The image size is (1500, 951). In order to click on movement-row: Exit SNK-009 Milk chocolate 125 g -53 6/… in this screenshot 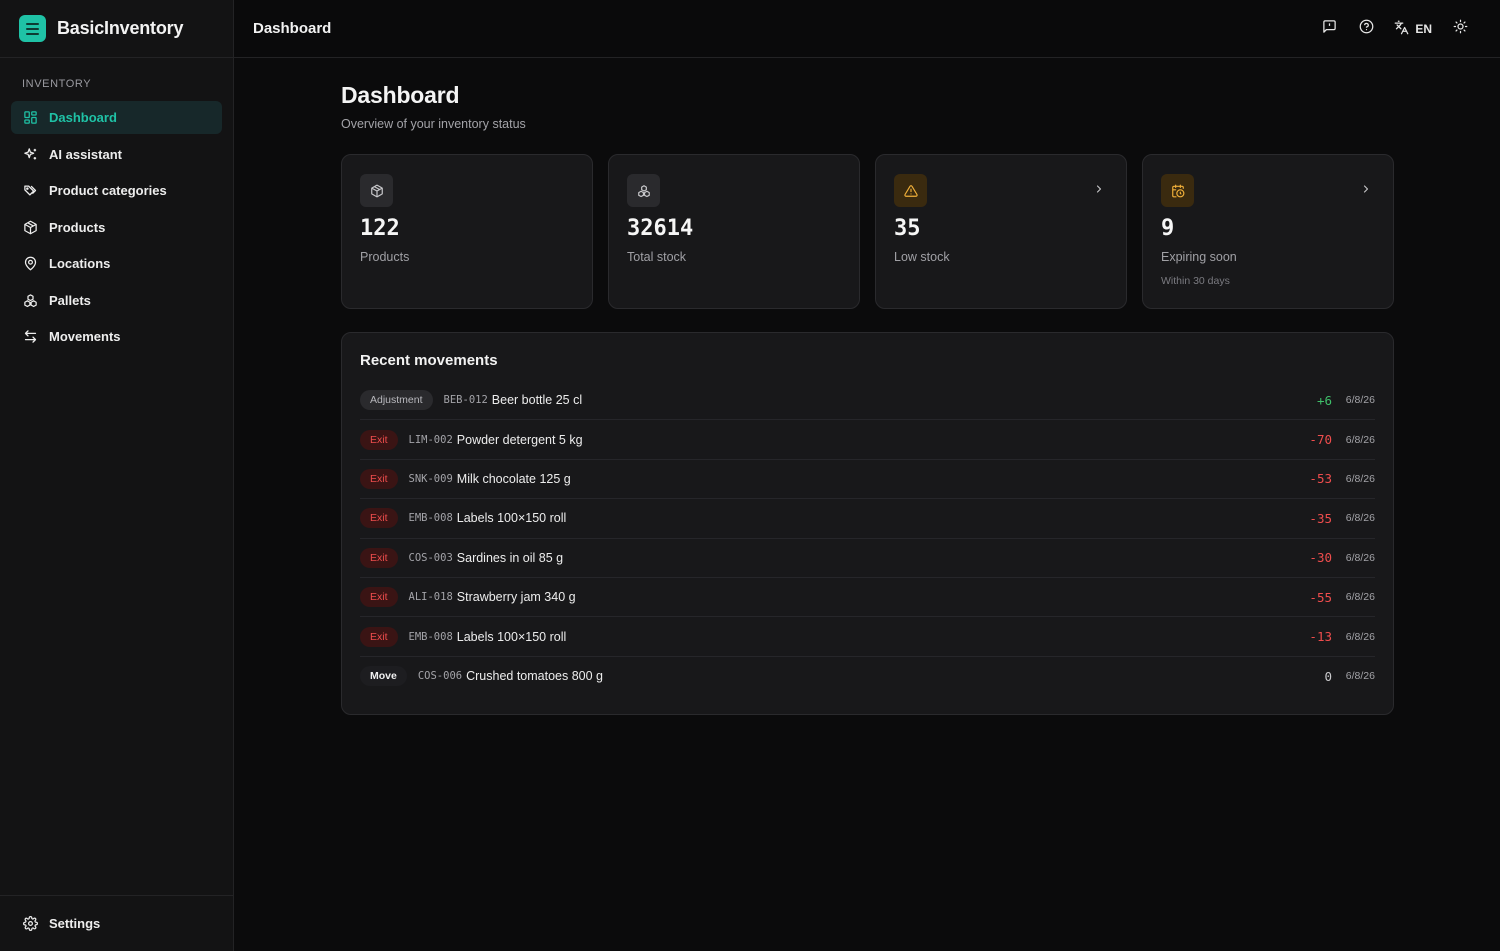, I will do `click(867, 480)`.